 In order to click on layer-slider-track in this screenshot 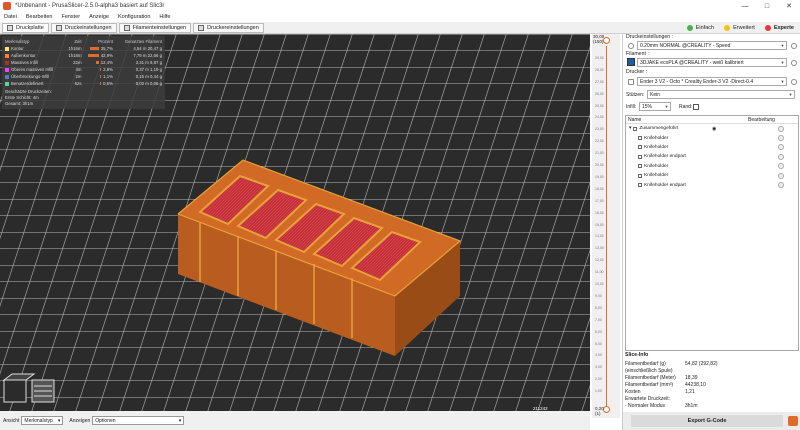, I will do `click(606, 226)`.